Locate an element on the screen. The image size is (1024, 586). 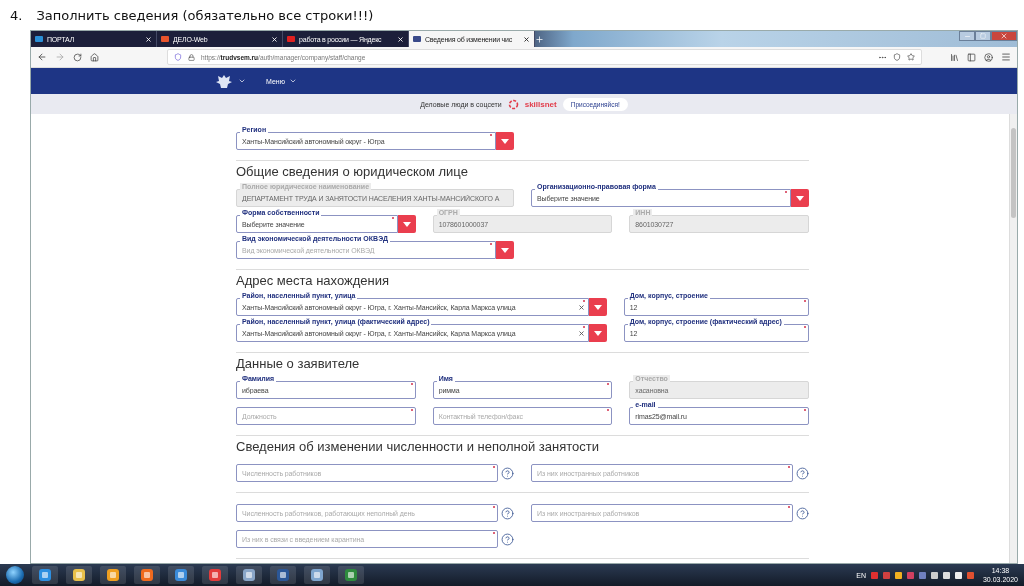
library-icon is located at coordinates (954, 57).